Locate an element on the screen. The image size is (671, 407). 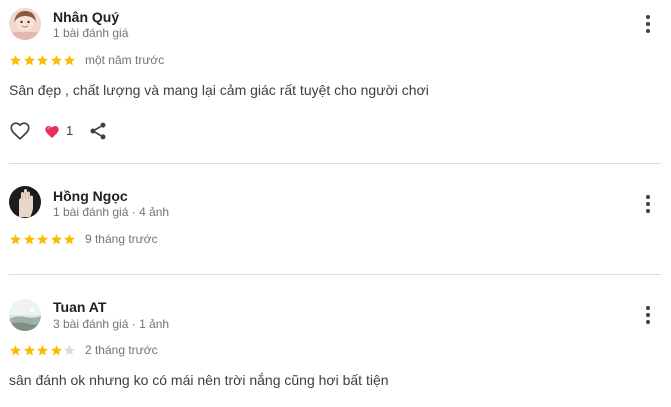
review-date: 2 tháng trước is located at coordinates (121, 350).